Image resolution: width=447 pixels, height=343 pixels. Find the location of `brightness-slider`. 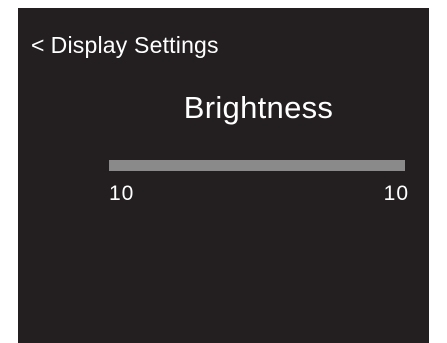

brightness-slider is located at coordinates (257, 165).